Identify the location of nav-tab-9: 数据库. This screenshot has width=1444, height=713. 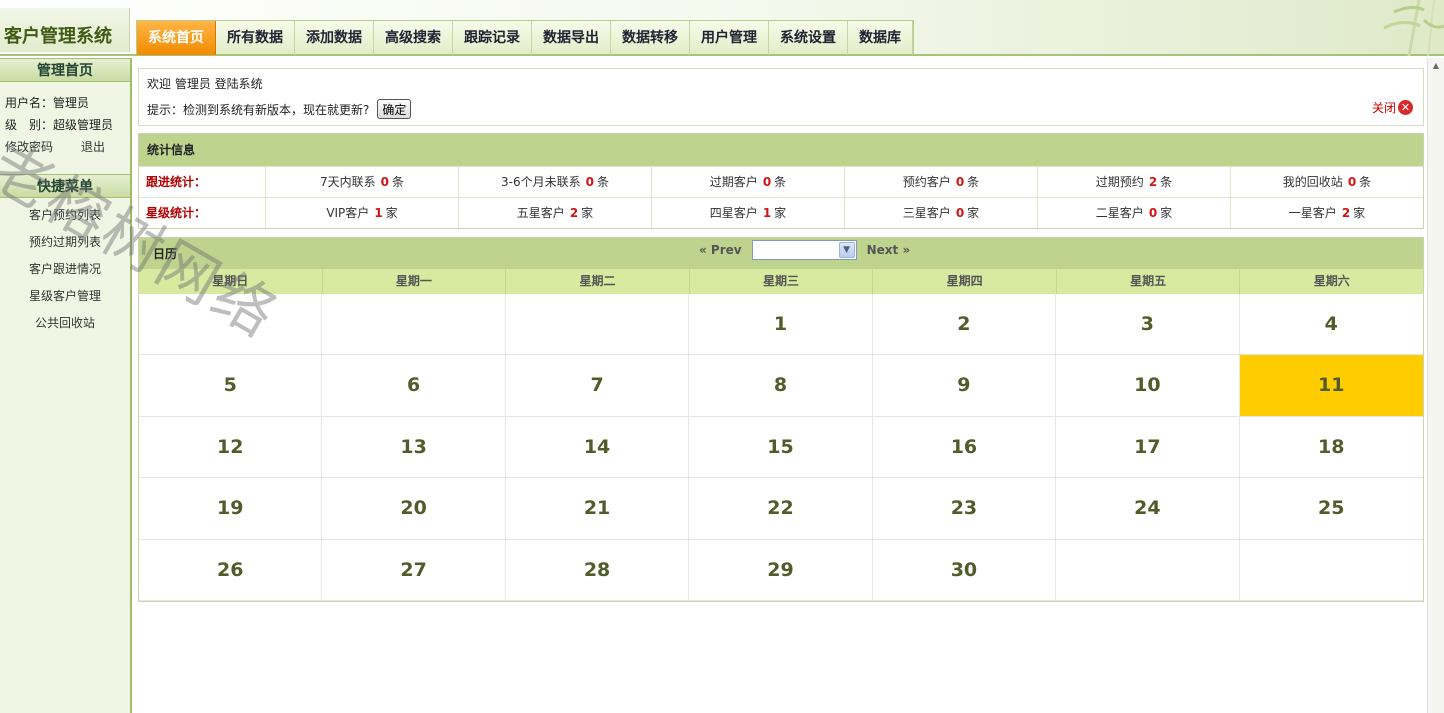
(880, 38).